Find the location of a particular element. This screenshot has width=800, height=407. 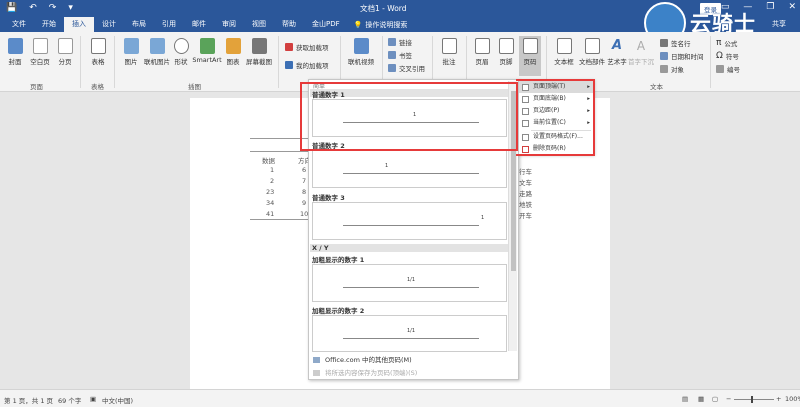

footer-button: 页脚 is located at coordinates (506, 52).